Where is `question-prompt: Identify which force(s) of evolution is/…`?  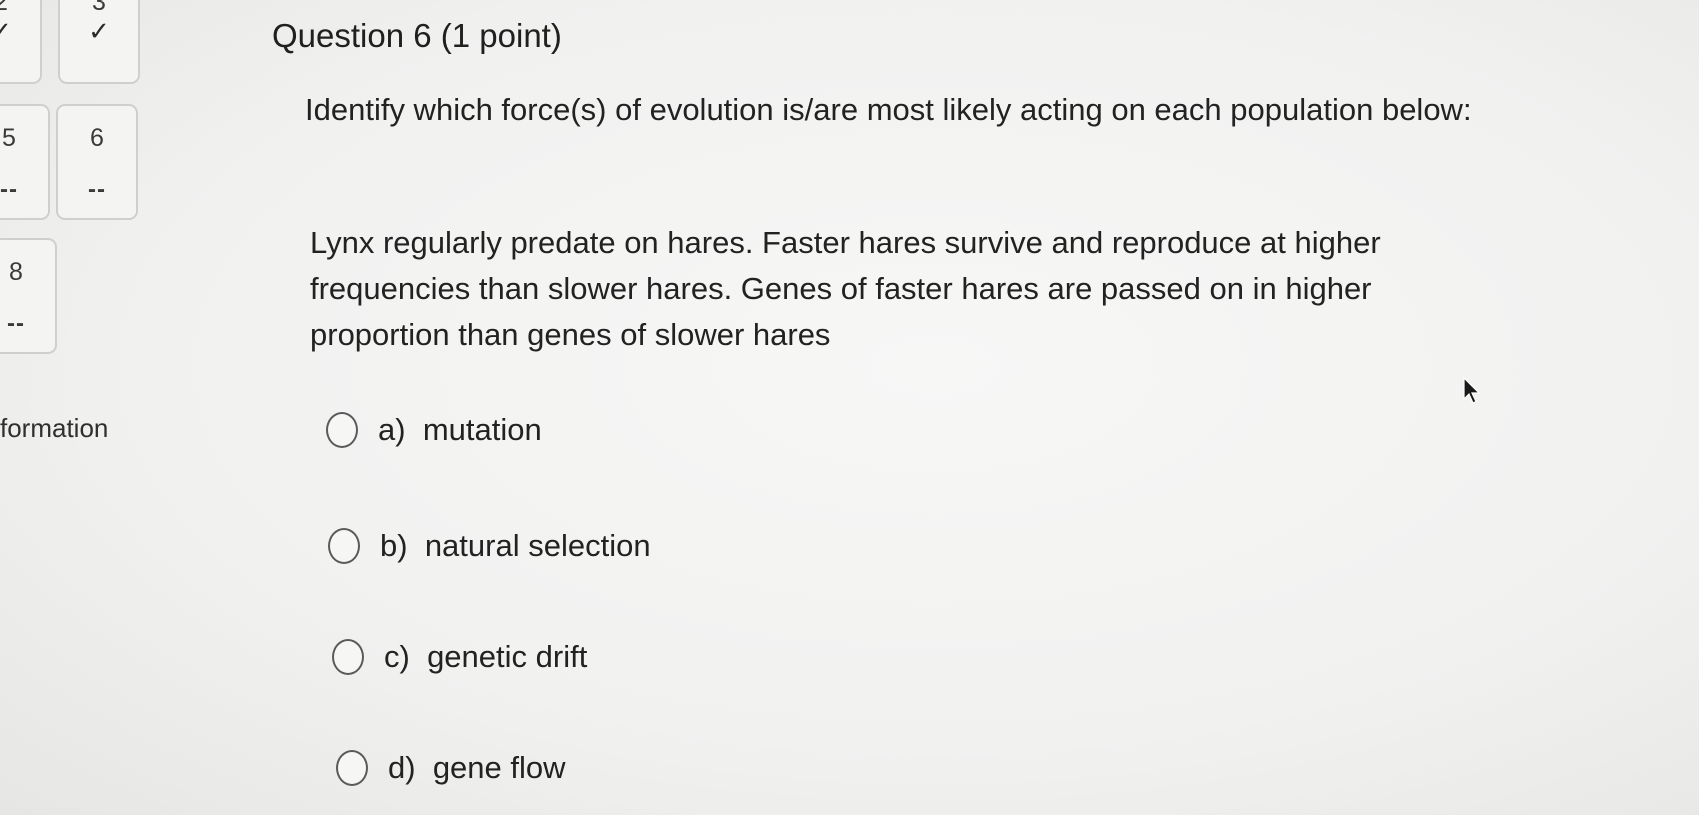 question-prompt: Identify which force(s) of evolution is/… is located at coordinates (888, 109).